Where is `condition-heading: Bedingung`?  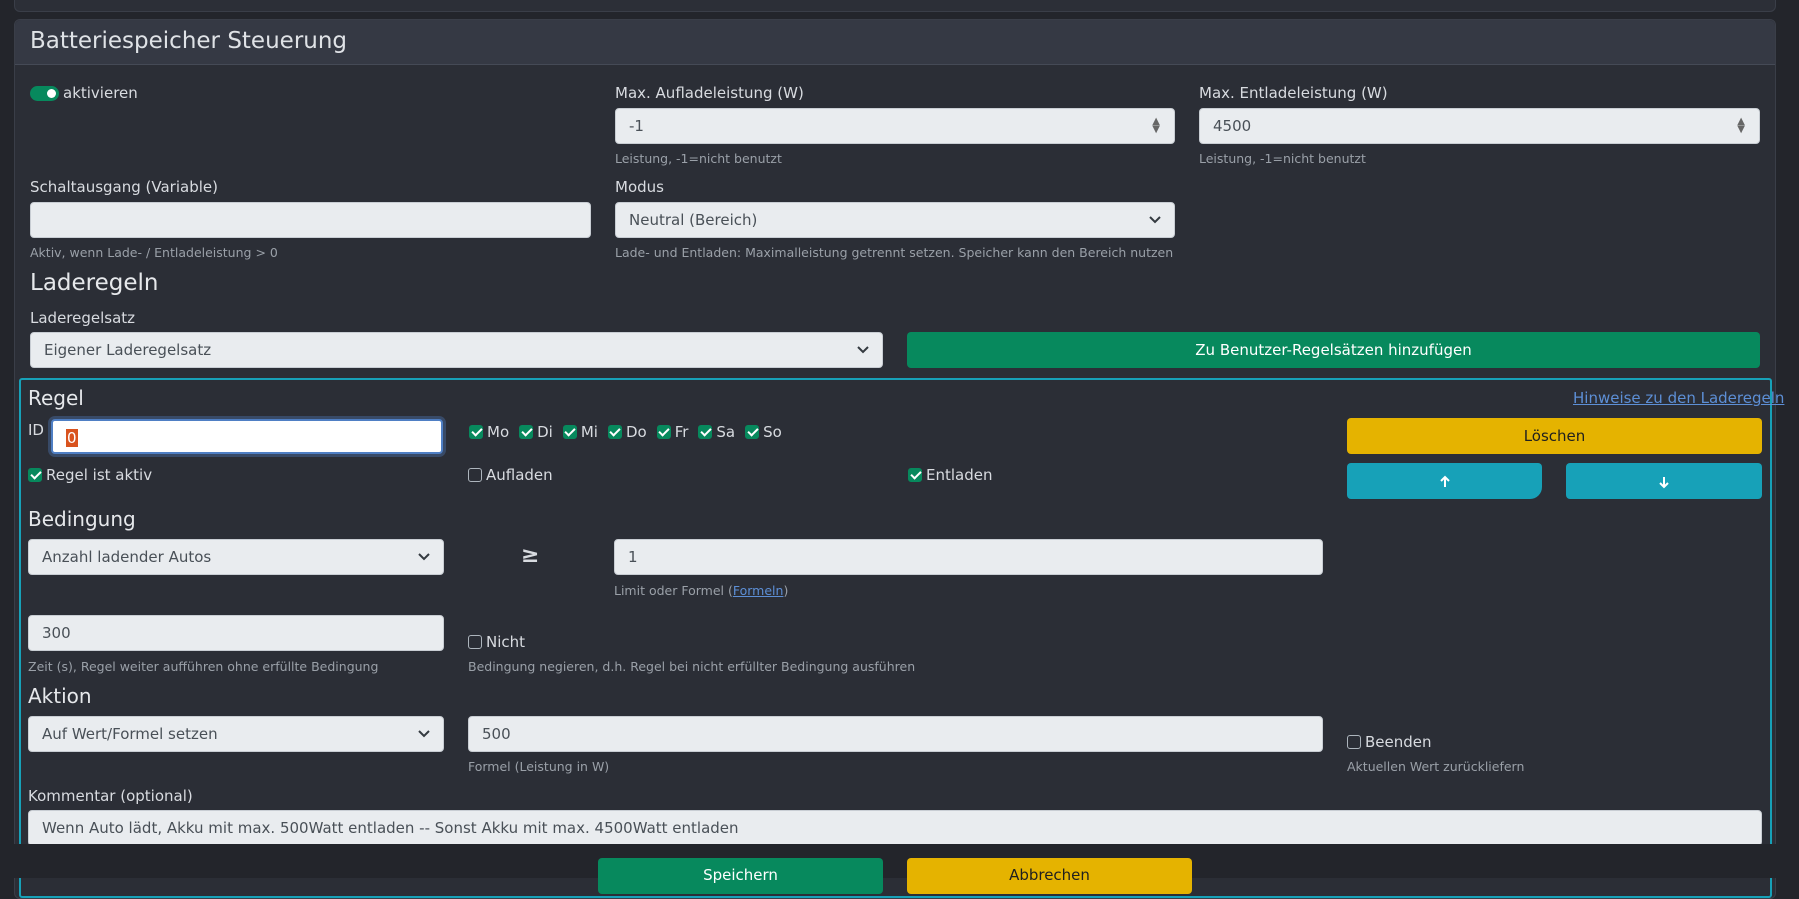 condition-heading: Bedingung is located at coordinates (82, 519).